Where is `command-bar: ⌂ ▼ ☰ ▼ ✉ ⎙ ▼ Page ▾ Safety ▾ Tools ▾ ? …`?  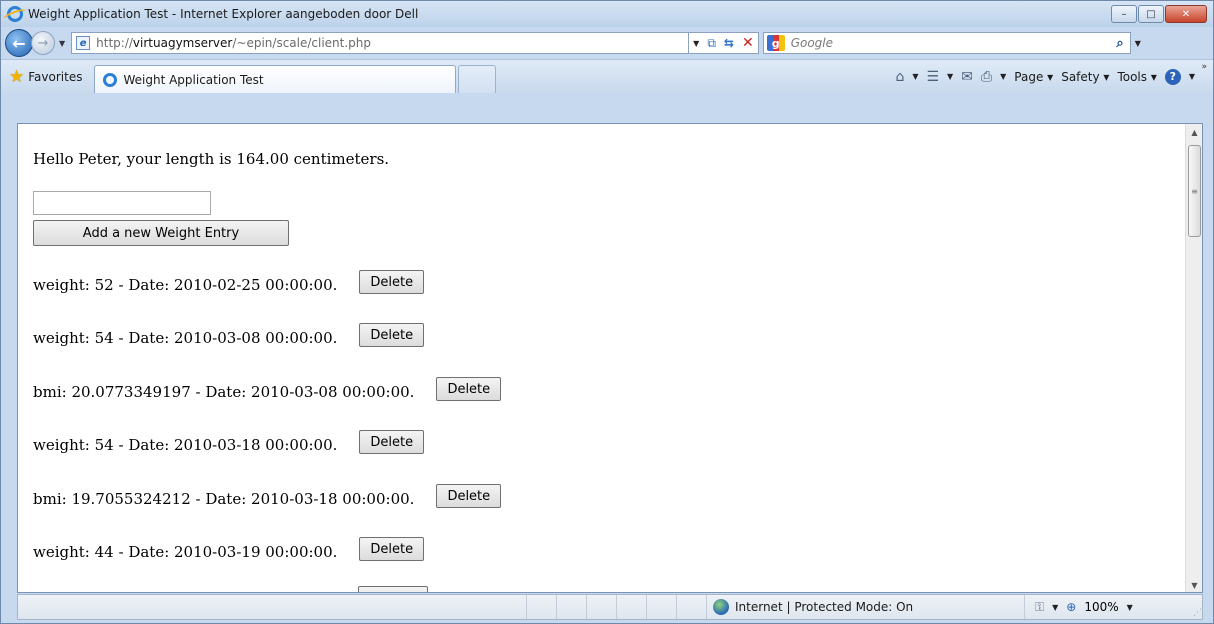 command-bar: ⌂ ▼ ☰ ▼ ✉ ⎙ ▼ Page ▾ Safety ▾ Tools ▾ ? … is located at coordinates (1045, 76).